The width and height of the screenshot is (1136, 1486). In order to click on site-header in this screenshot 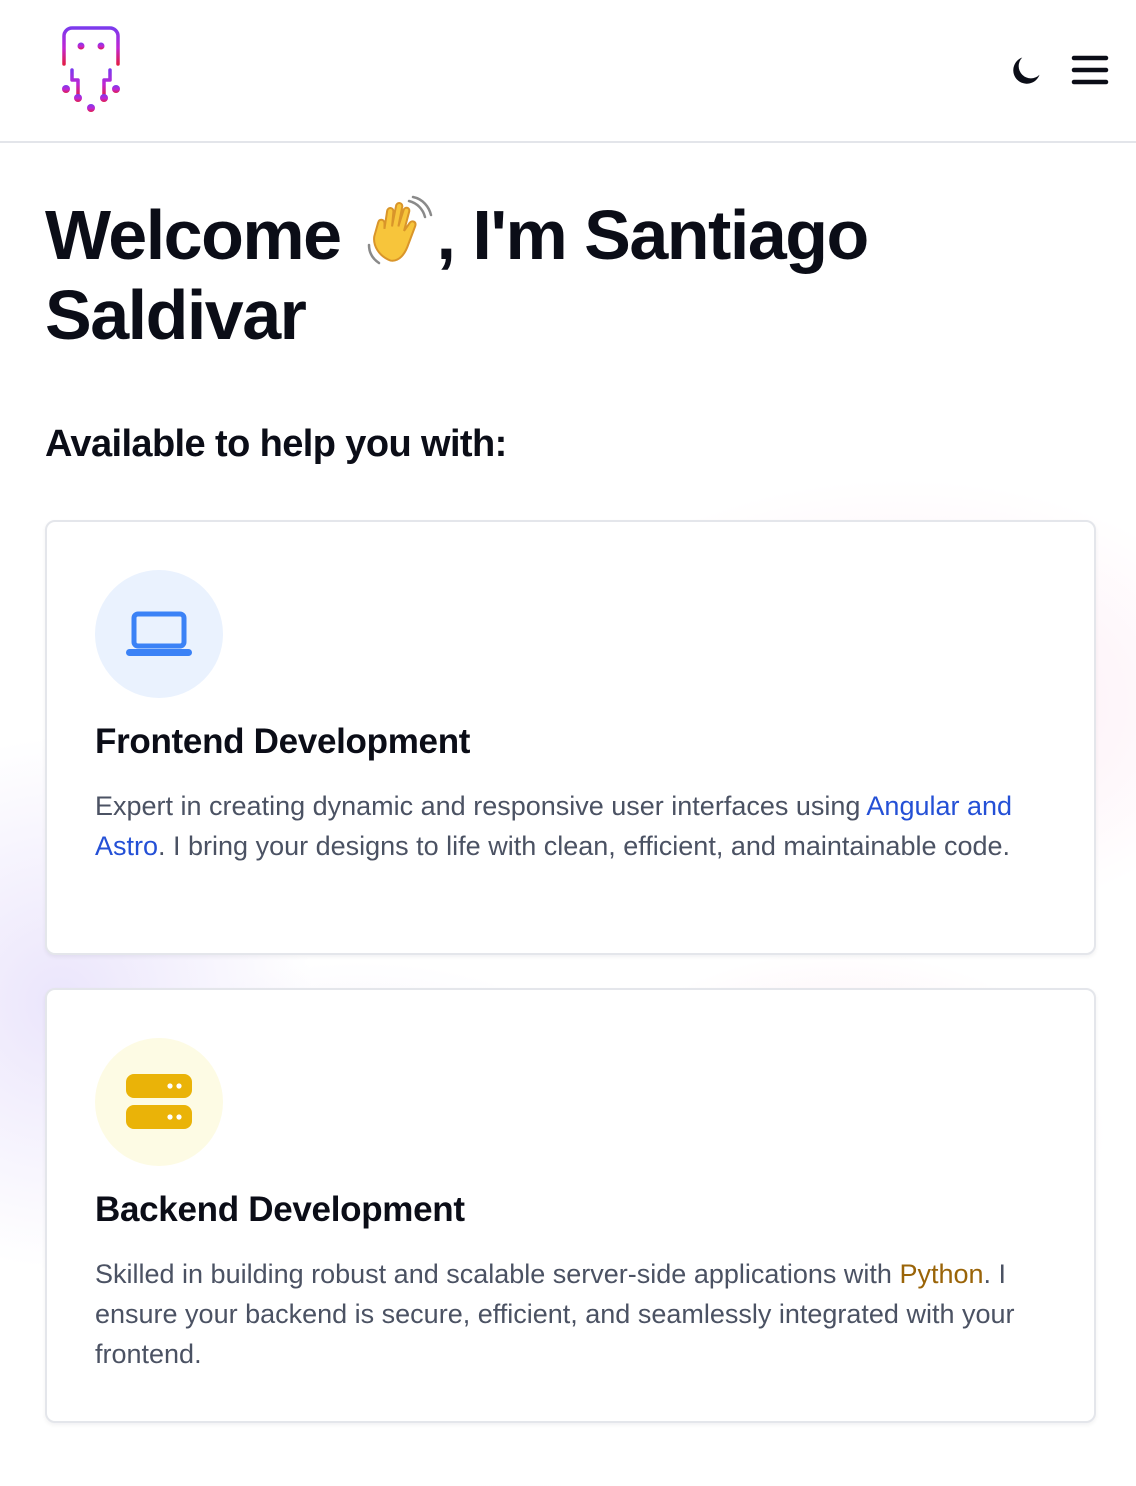, I will do `click(568, 71)`.